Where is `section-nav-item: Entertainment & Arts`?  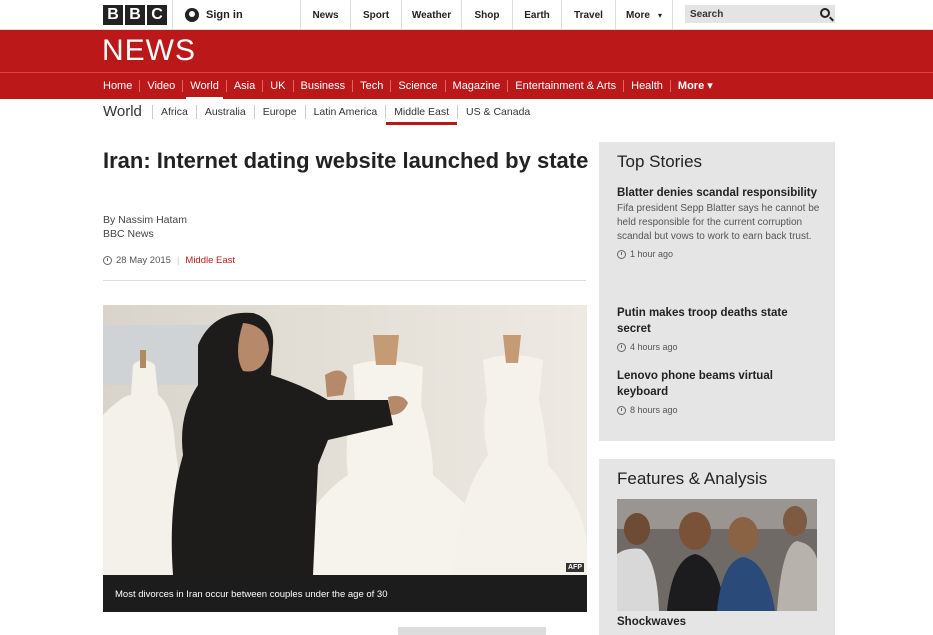
section-nav-item: Entertainment & Arts is located at coordinates (566, 86).